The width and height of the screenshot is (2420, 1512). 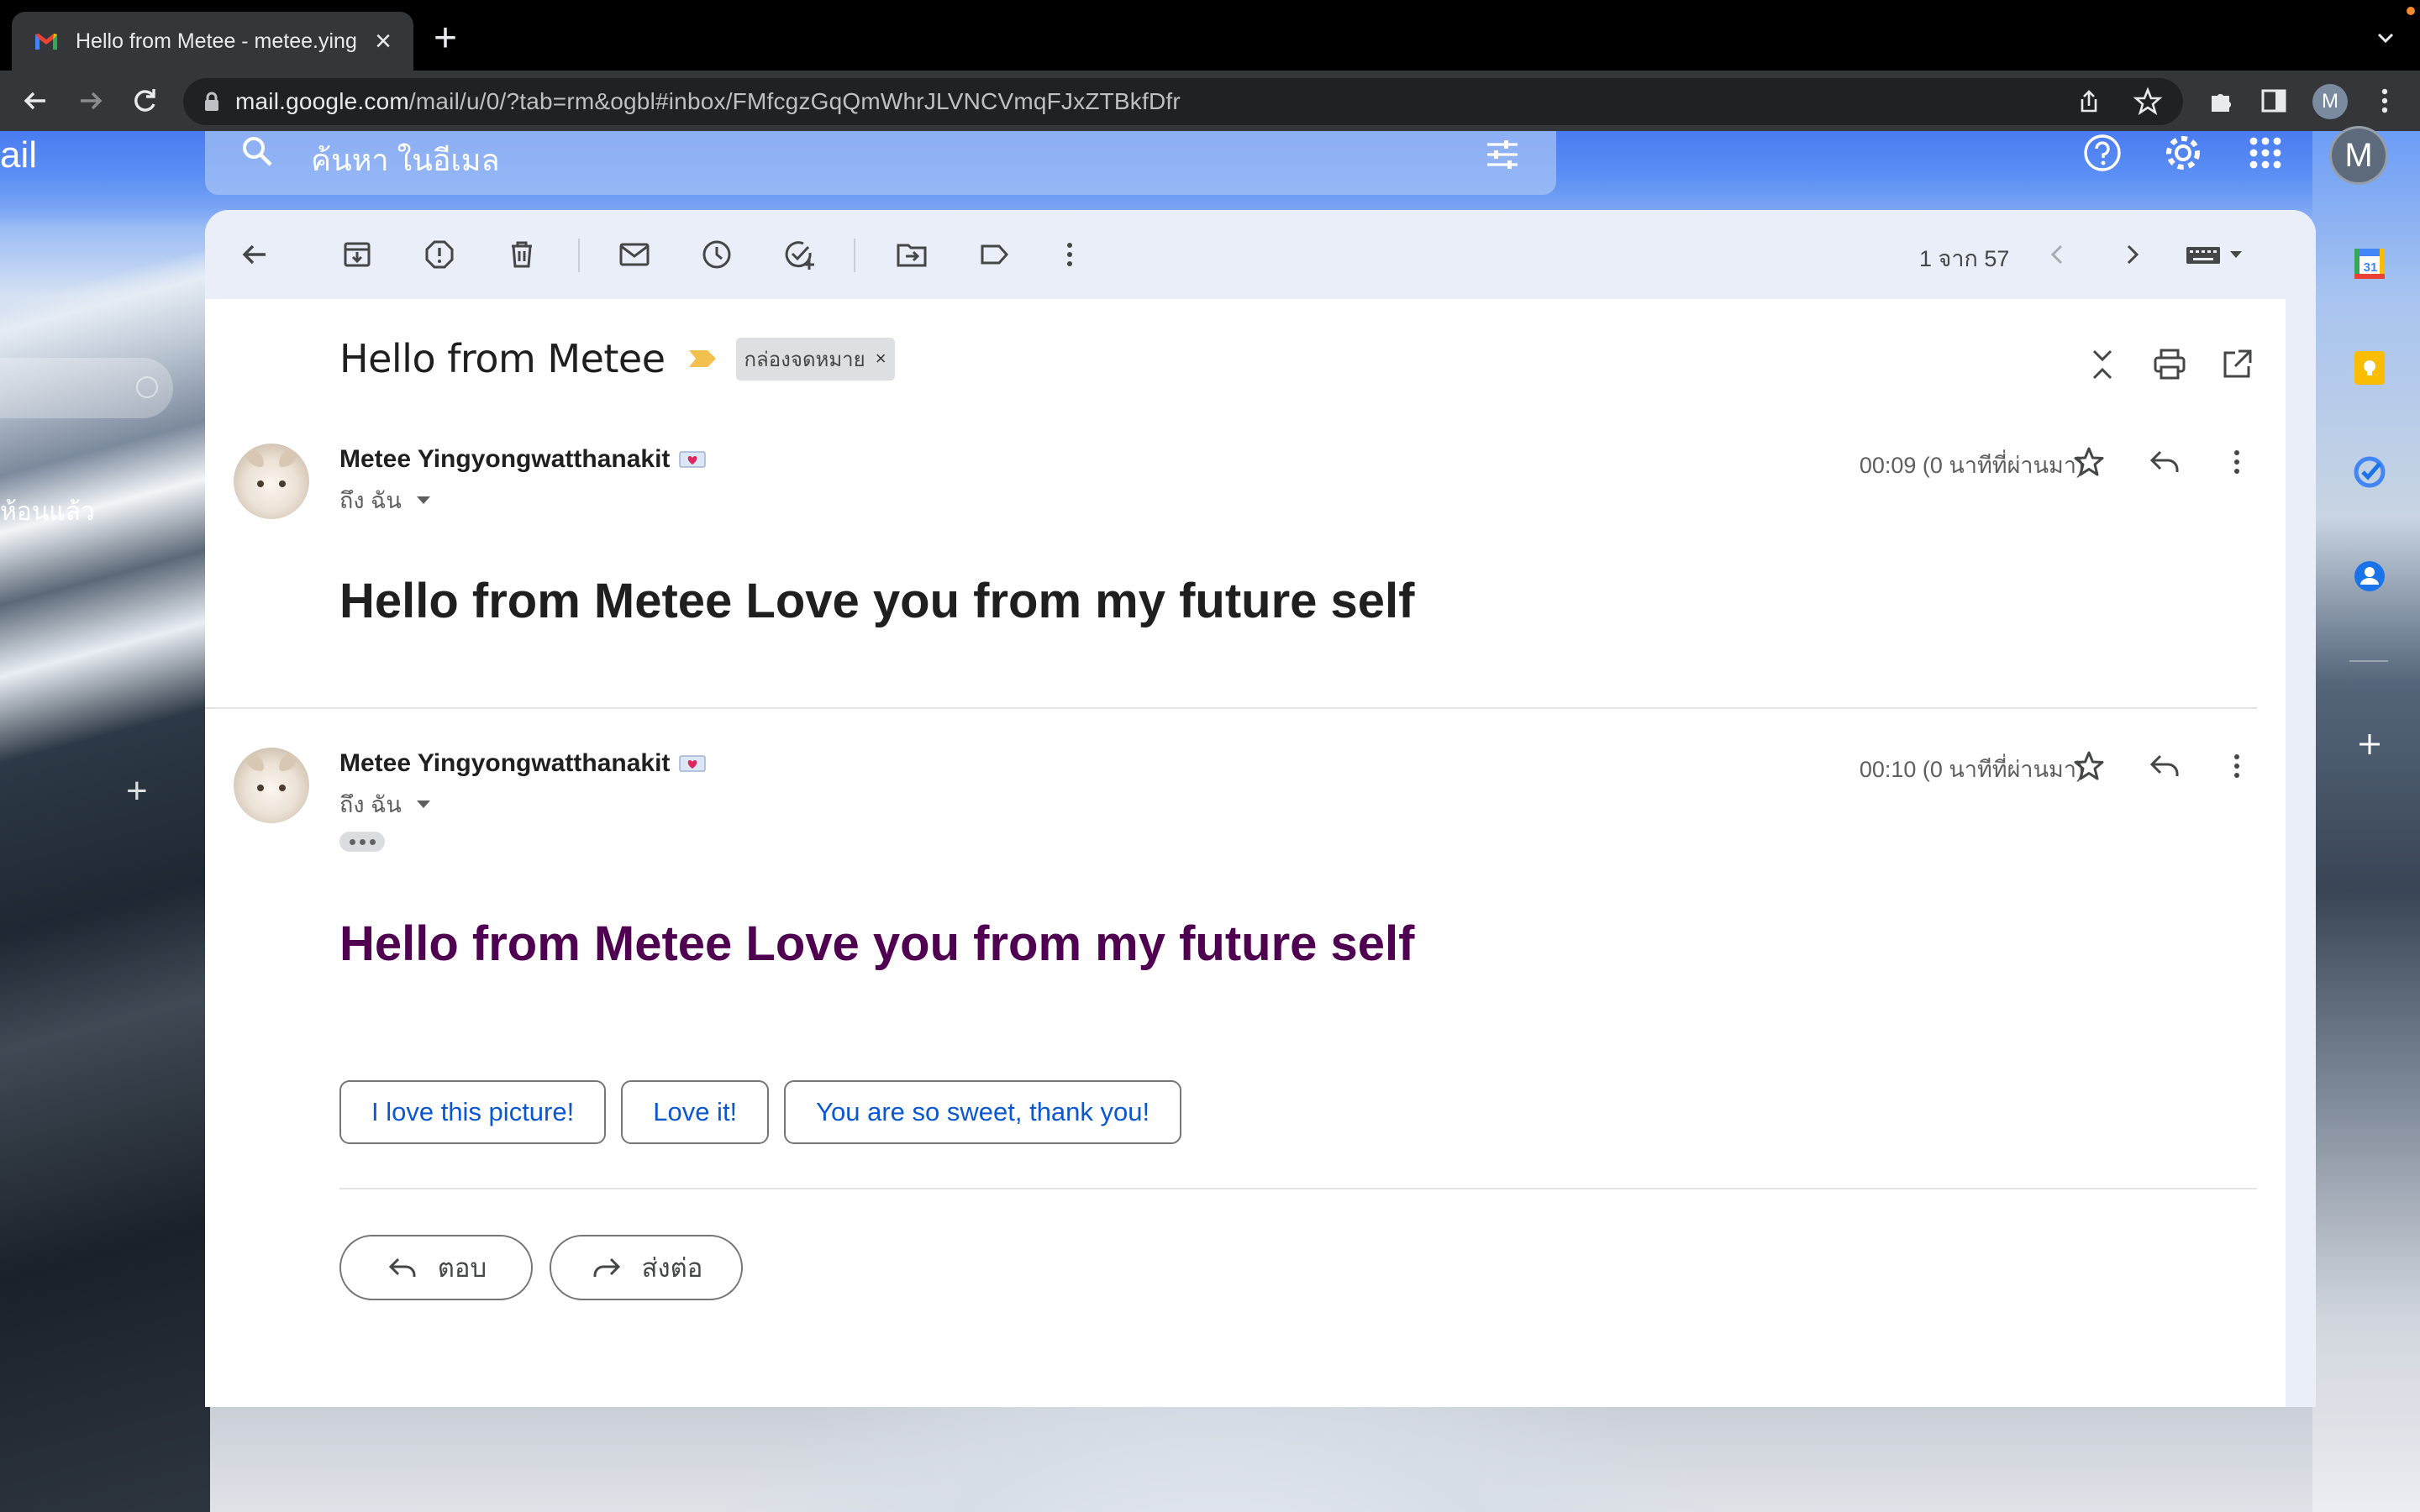 I want to click on delete-icon, so click(x=522, y=254).